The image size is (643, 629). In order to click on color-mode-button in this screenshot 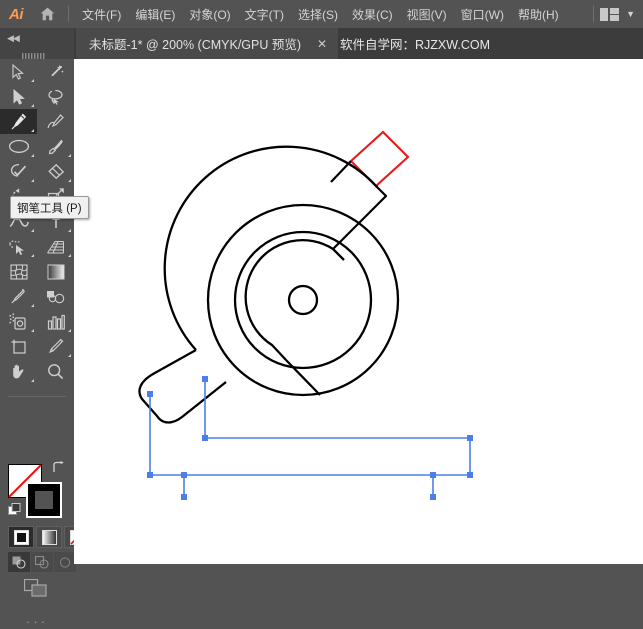, I will do `click(21, 537)`.